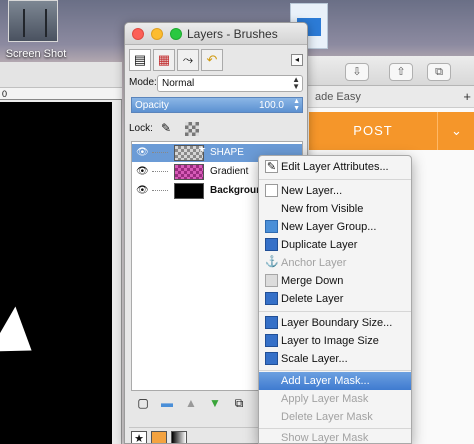 The width and height of the screenshot is (474, 444). What do you see at coordinates (271, 322) in the screenshot?
I see `boundary-size-icon` at bounding box center [271, 322].